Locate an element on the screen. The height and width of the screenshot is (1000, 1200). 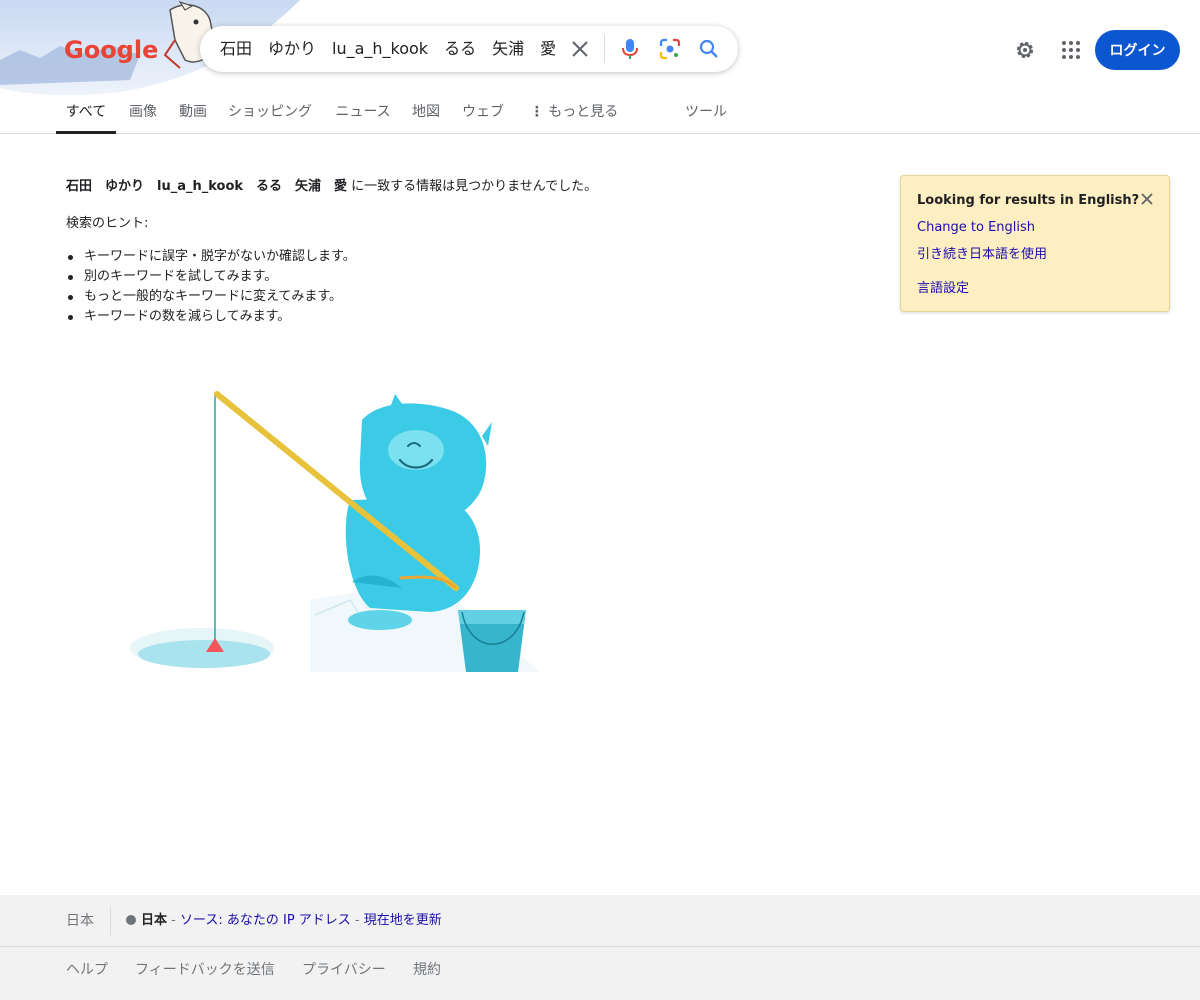
microphone-icon is located at coordinates (630, 49).